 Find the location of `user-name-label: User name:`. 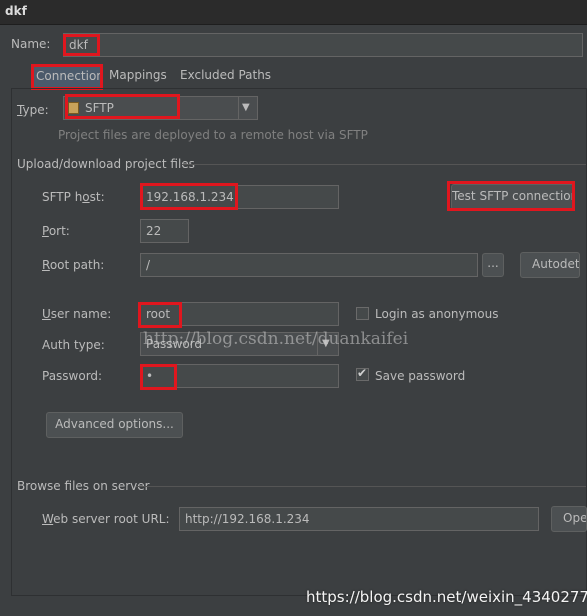

user-name-label: User name: is located at coordinates (77, 314).